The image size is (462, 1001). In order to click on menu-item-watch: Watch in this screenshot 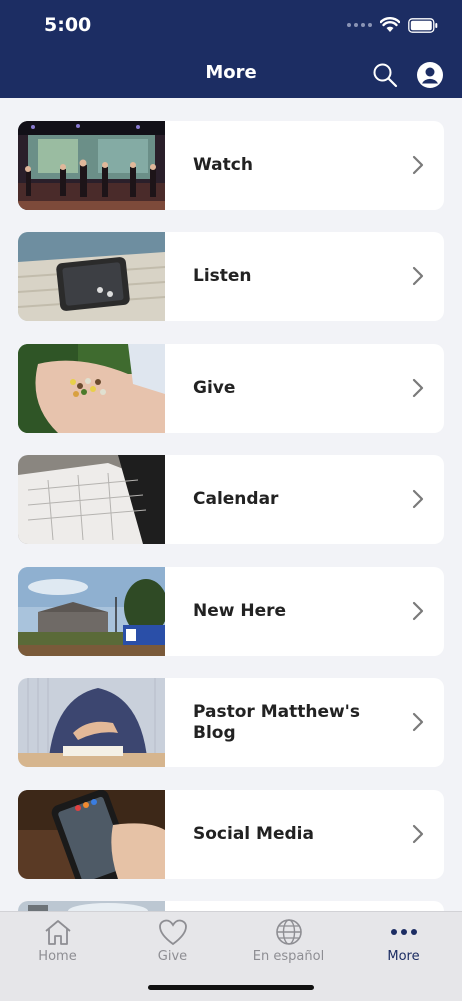, I will do `click(231, 165)`.